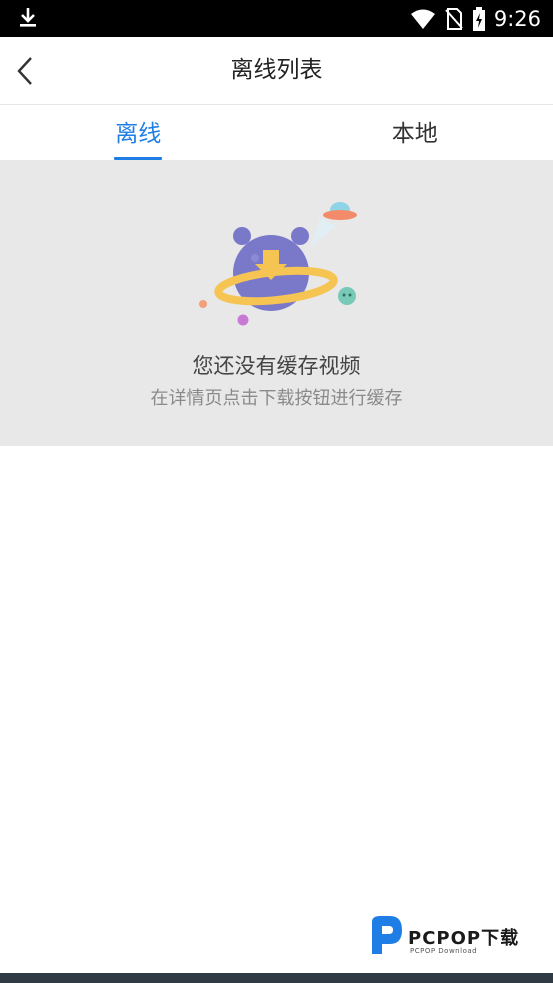 The width and height of the screenshot is (553, 983). I want to click on download-icon, so click(28, 17).